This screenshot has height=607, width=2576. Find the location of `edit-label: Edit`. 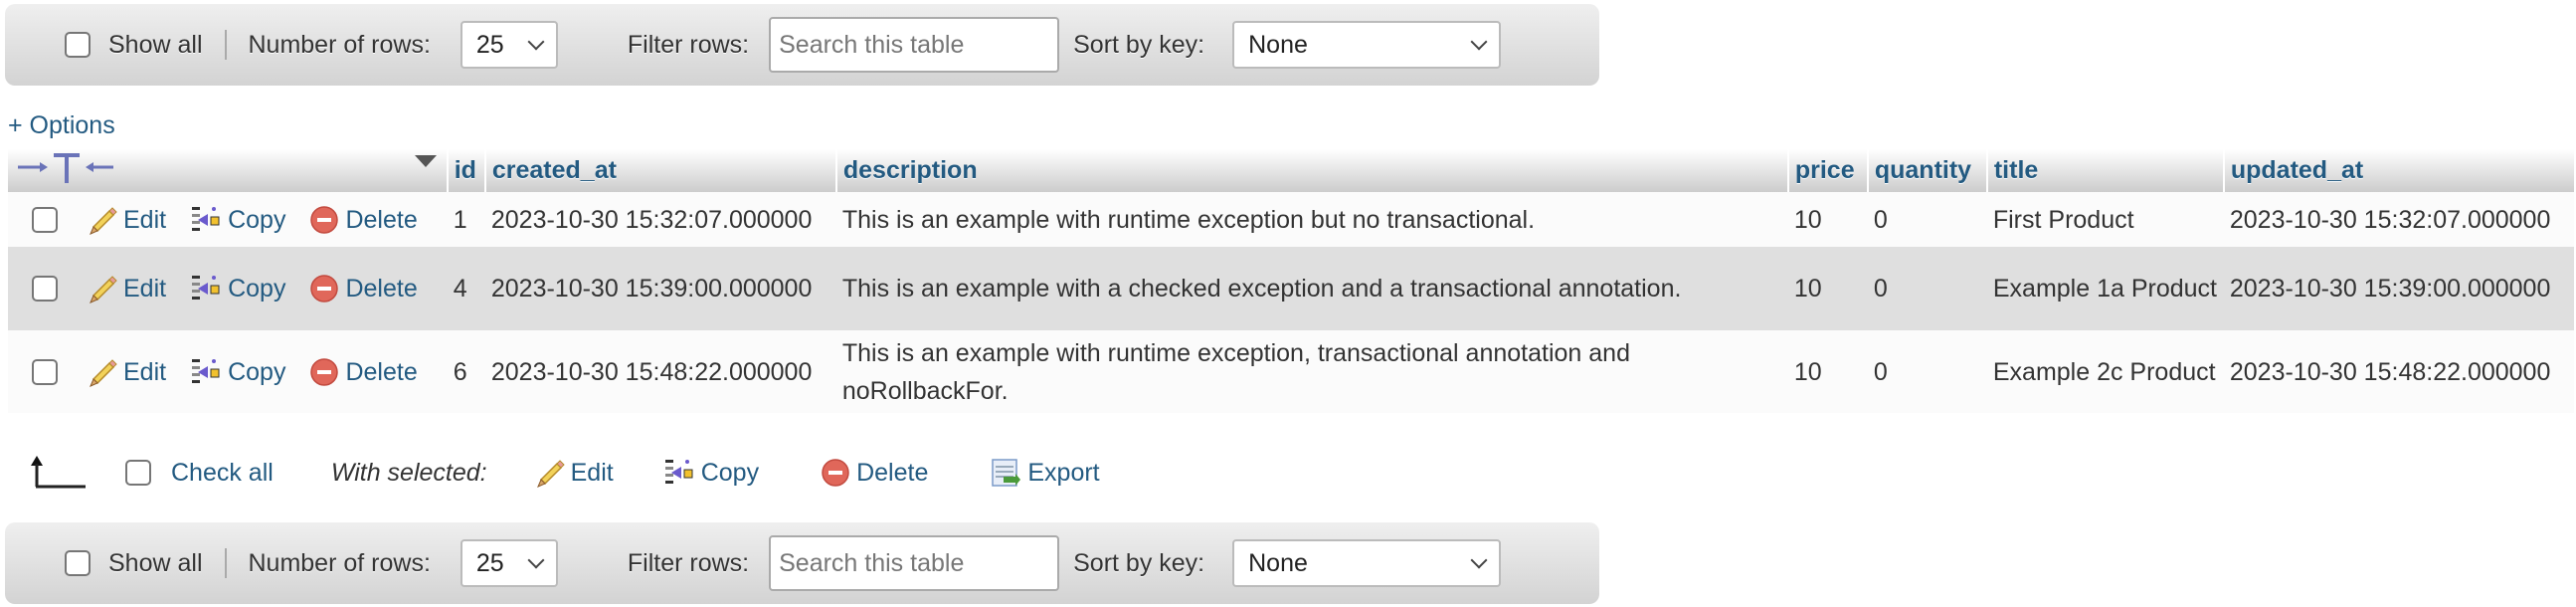

edit-label: Edit is located at coordinates (145, 289).